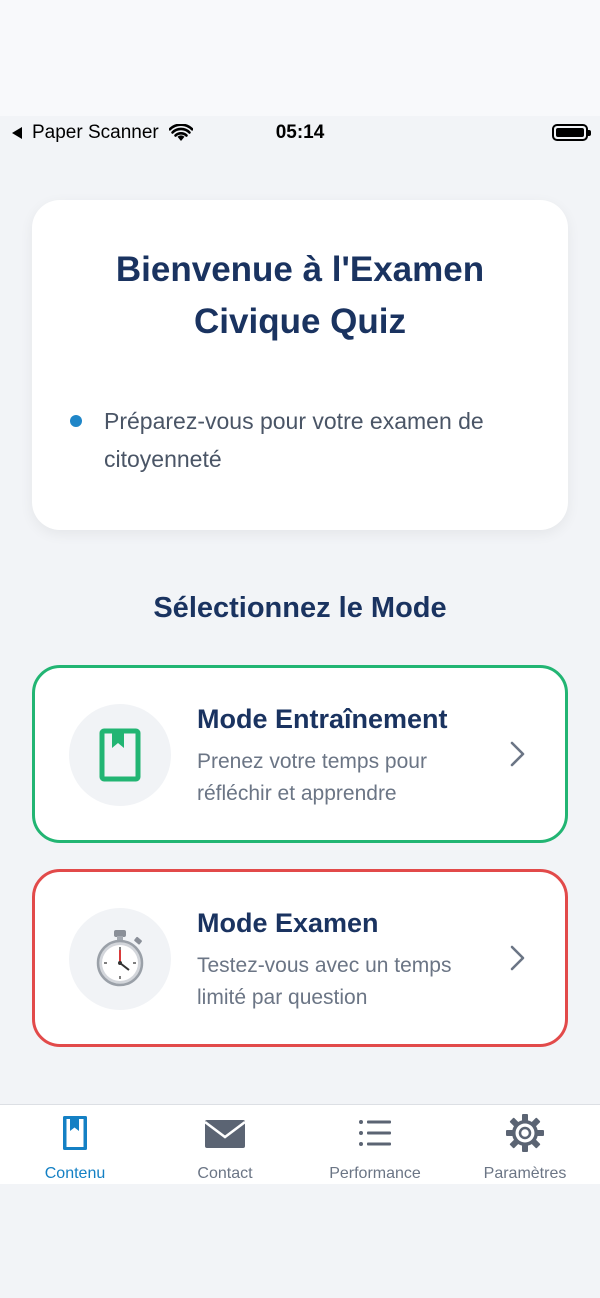 The width and height of the screenshot is (600, 1298). I want to click on battery-icon, so click(571, 132).